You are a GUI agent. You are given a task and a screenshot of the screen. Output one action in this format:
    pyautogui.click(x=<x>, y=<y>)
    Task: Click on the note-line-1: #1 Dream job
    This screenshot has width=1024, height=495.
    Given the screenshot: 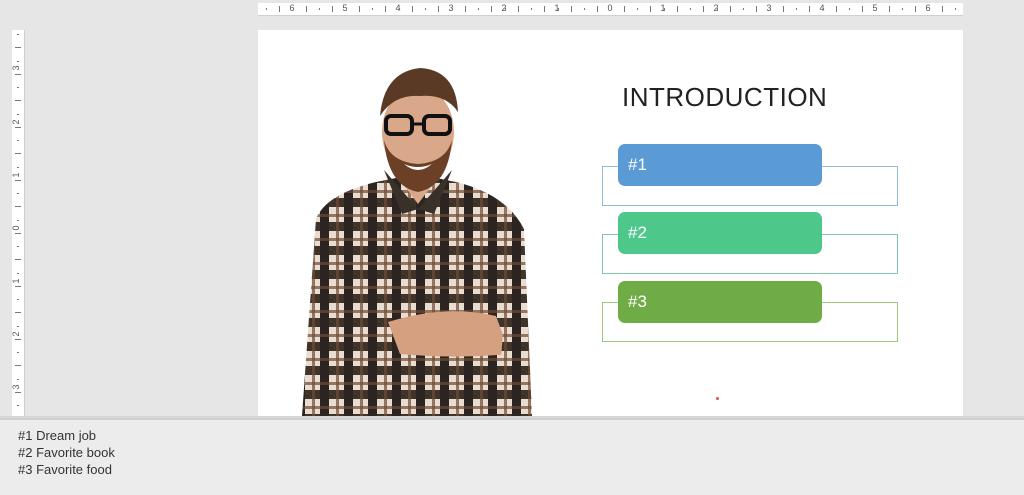 What is the action you would take?
    pyautogui.click(x=57, y=435)
    